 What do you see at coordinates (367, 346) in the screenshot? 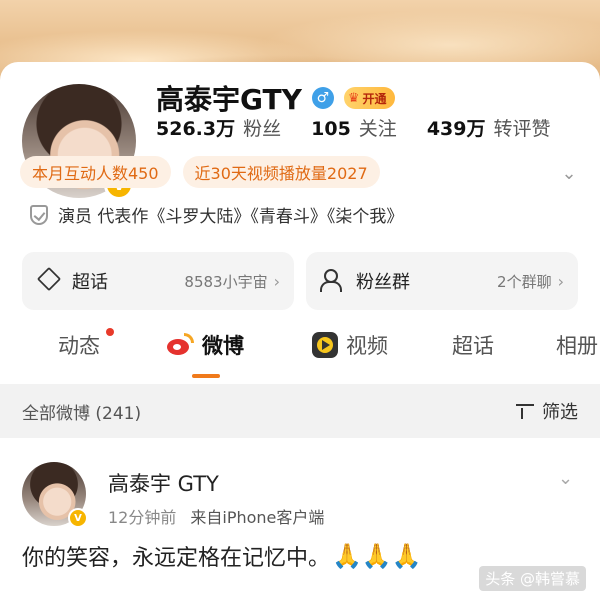
I see `tab-label: 视频` at bounding box center [367, 346].